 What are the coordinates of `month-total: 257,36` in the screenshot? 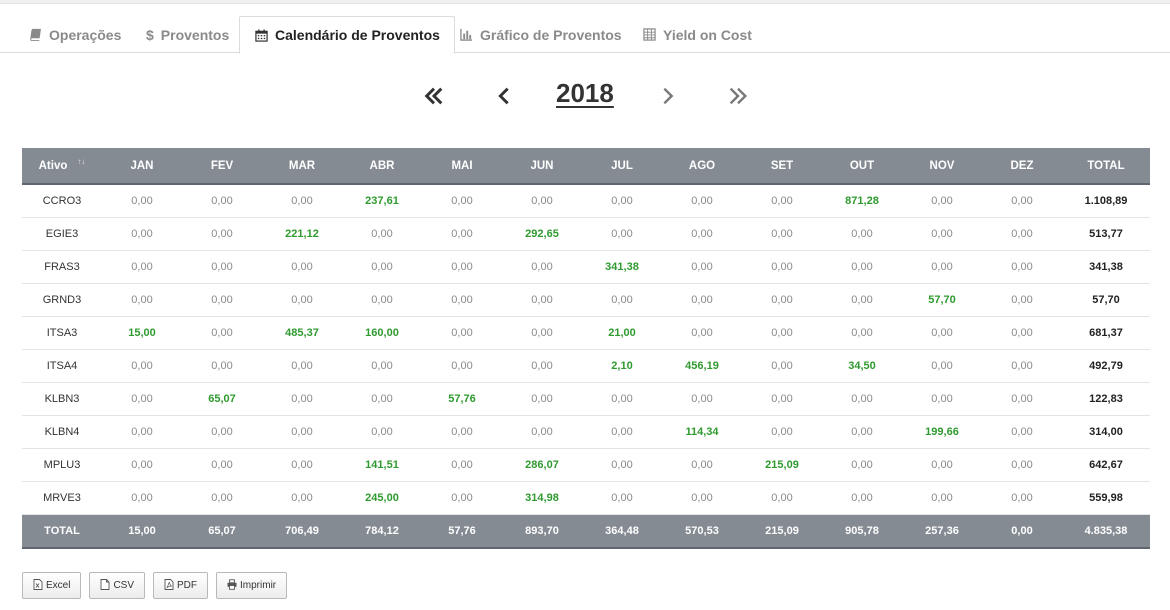 It's located at (942, 531).